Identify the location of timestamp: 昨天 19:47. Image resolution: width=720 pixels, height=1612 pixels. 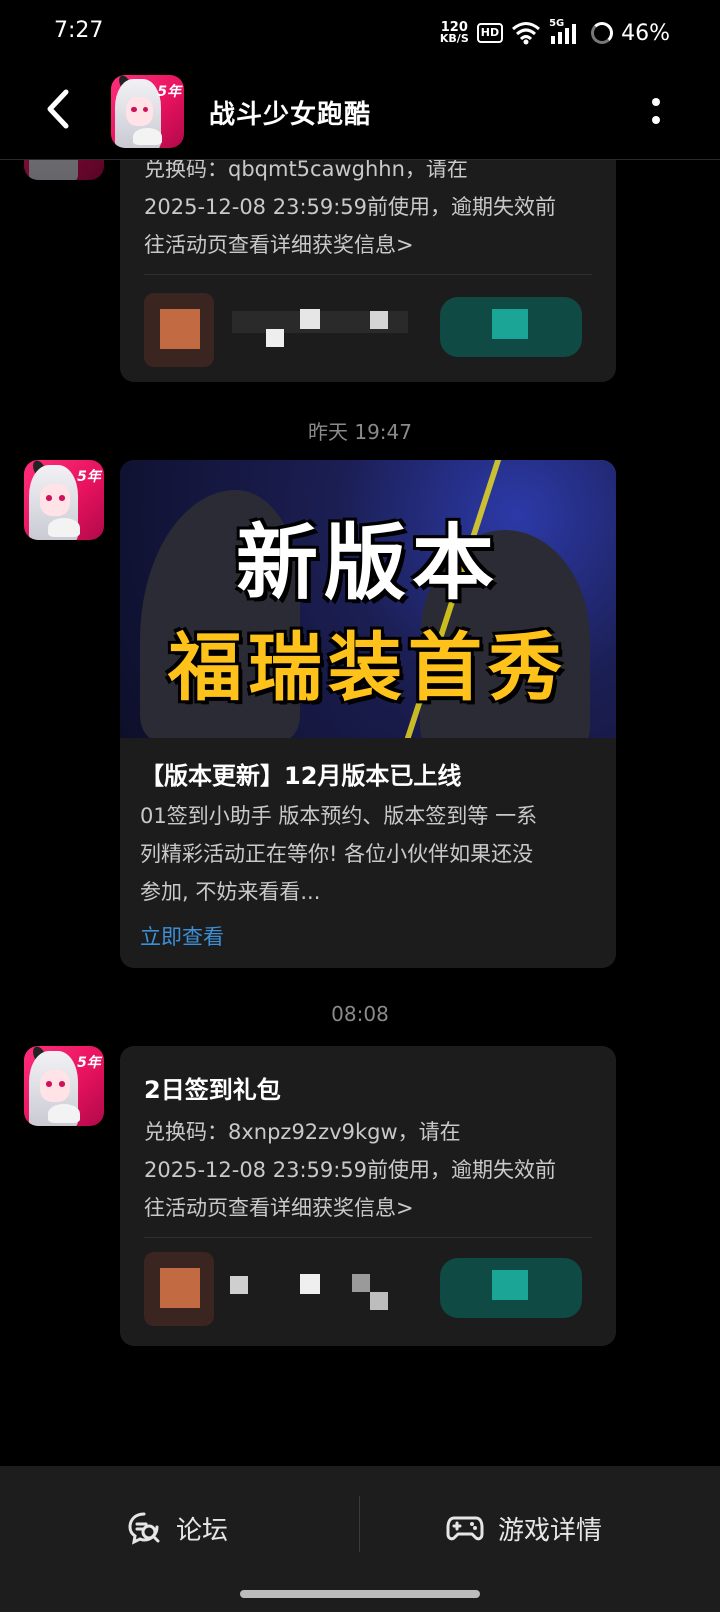
(360, 432).